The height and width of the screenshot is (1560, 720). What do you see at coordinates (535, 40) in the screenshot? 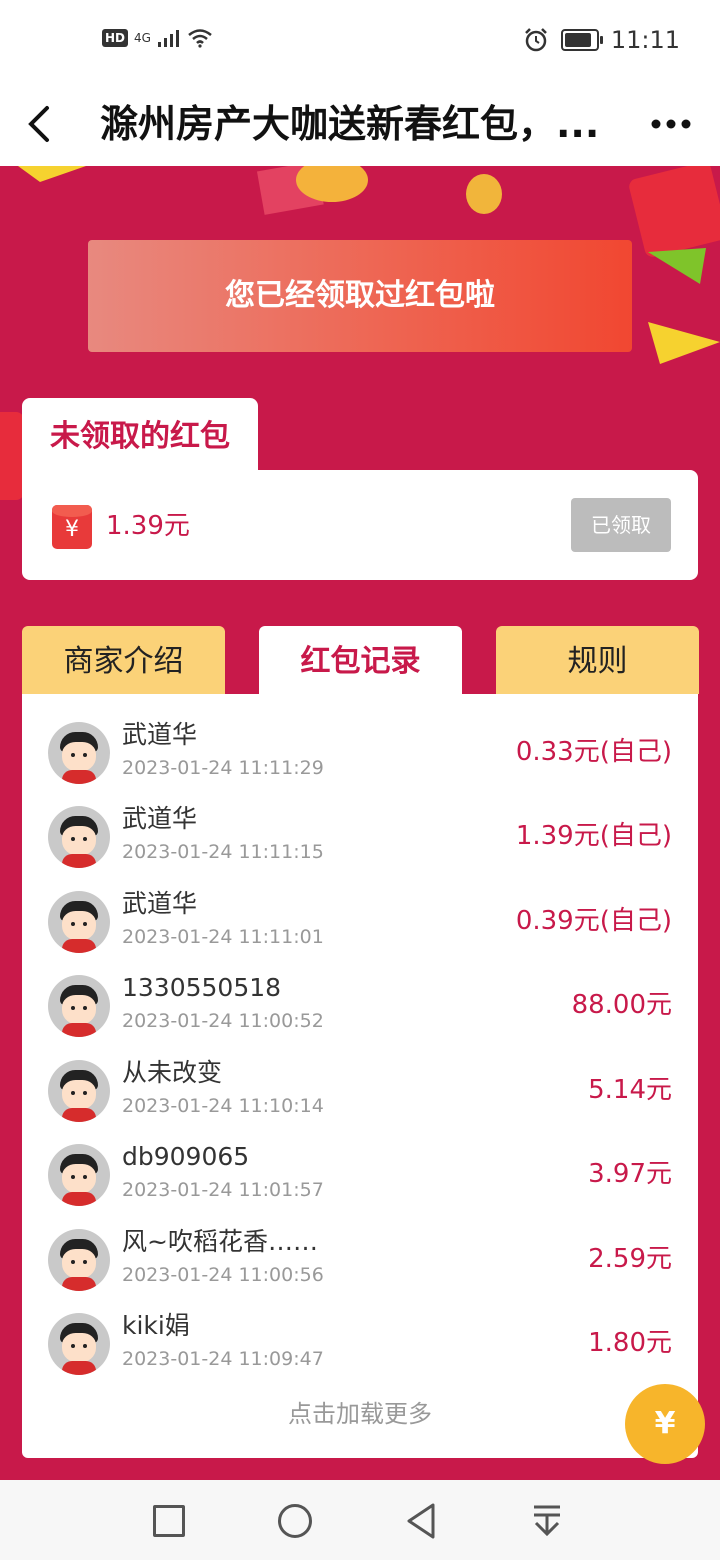
I see `alarm-icon` at bounding box center [535, 40].